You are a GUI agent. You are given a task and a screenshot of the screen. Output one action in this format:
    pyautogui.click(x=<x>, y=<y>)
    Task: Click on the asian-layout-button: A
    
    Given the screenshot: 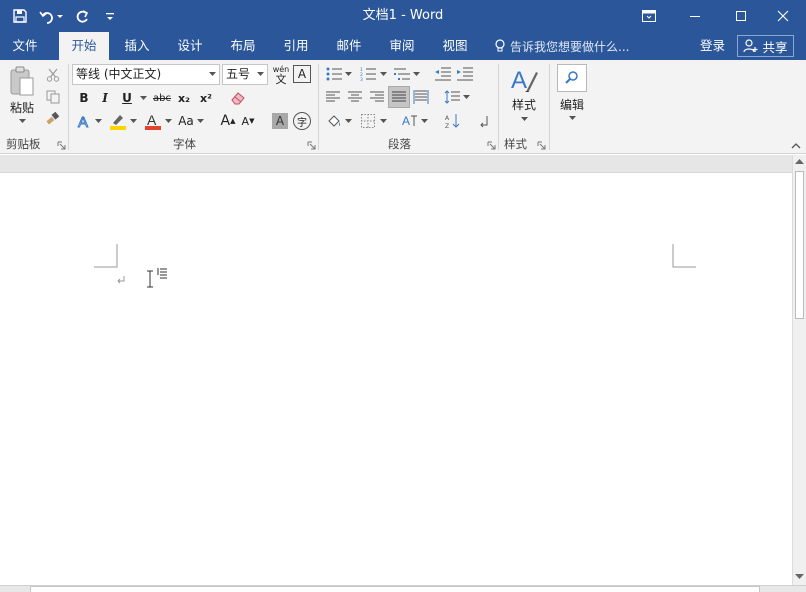 What is the action you would take?
    pyautogui.click(x=410, y=121)
    